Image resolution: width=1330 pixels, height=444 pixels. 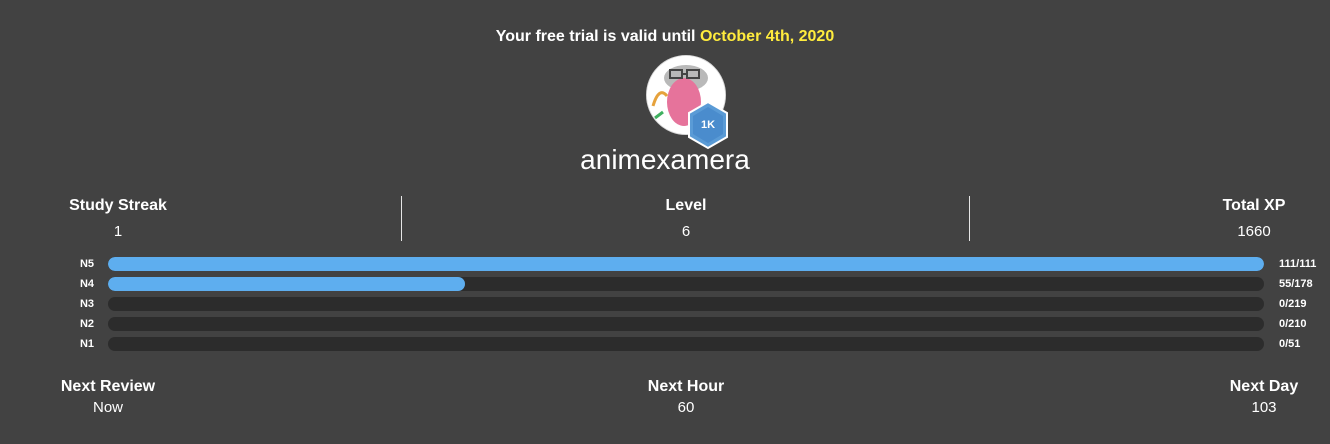 I want to click on next-day-stat: Next Day 103, so click(x=1262, y=397).